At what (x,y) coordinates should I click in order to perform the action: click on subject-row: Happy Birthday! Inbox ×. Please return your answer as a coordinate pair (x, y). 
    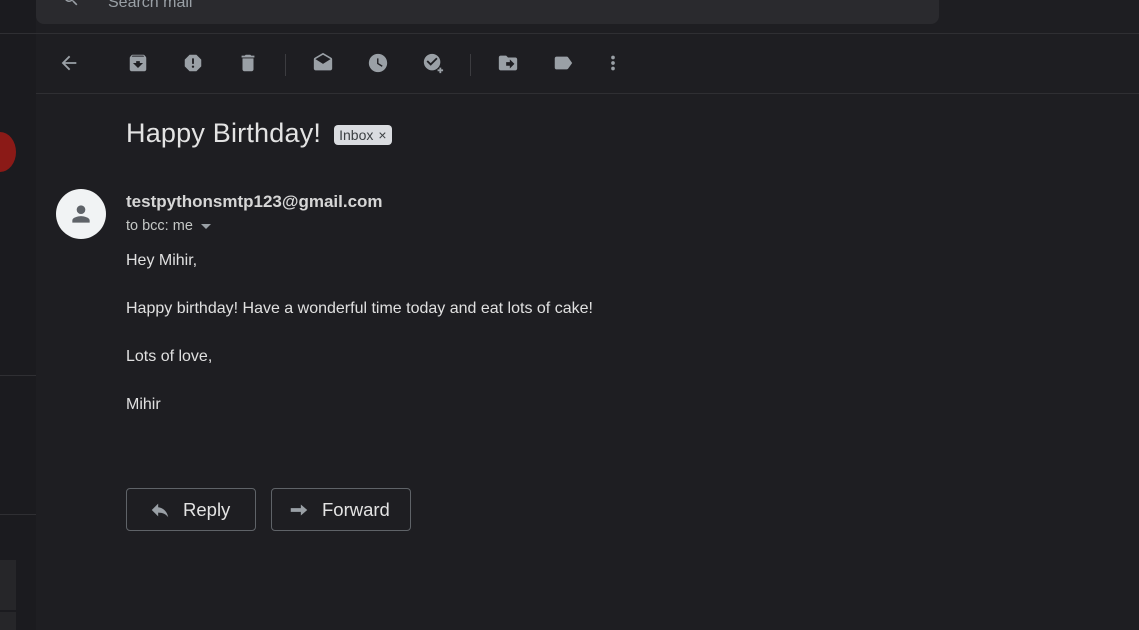
    Looking at the image, I should click on (259, 133).